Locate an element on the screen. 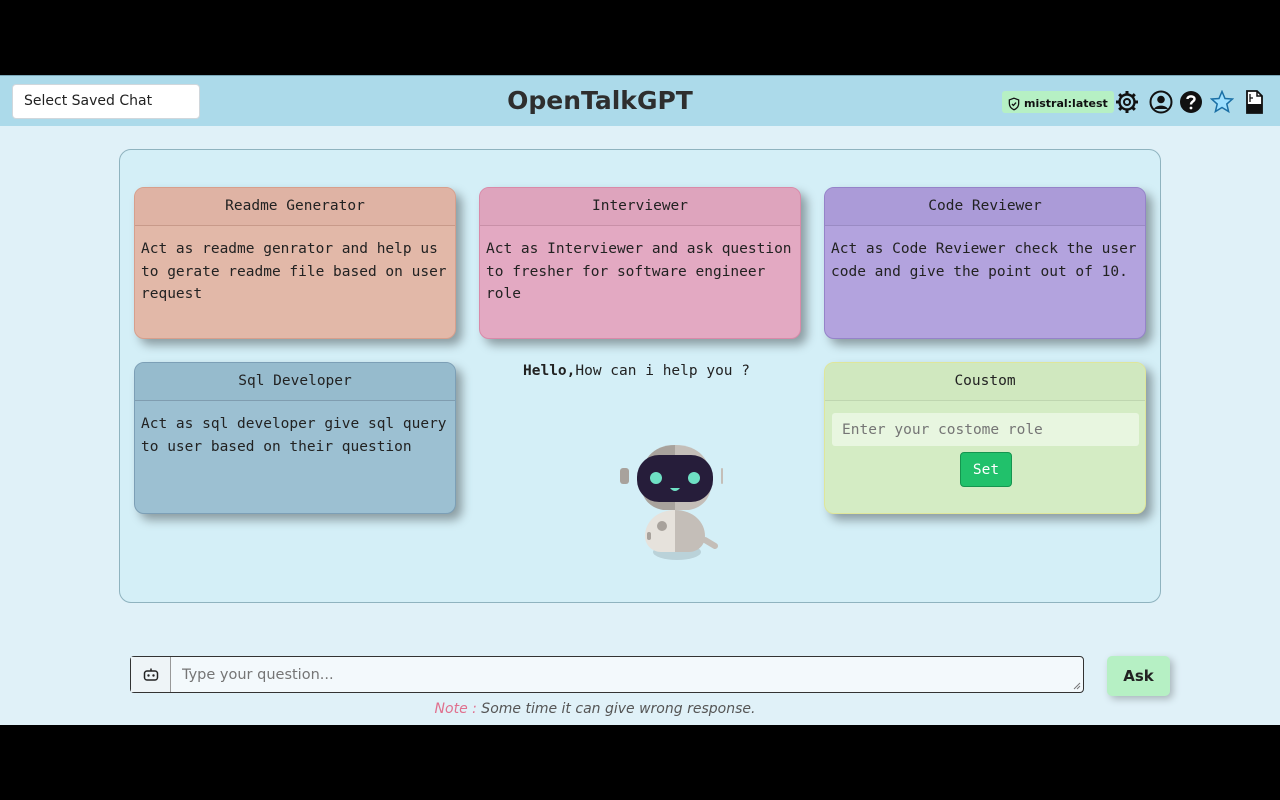  note-text: Some time it can give wrong response. is located at coordinates (616, 709).